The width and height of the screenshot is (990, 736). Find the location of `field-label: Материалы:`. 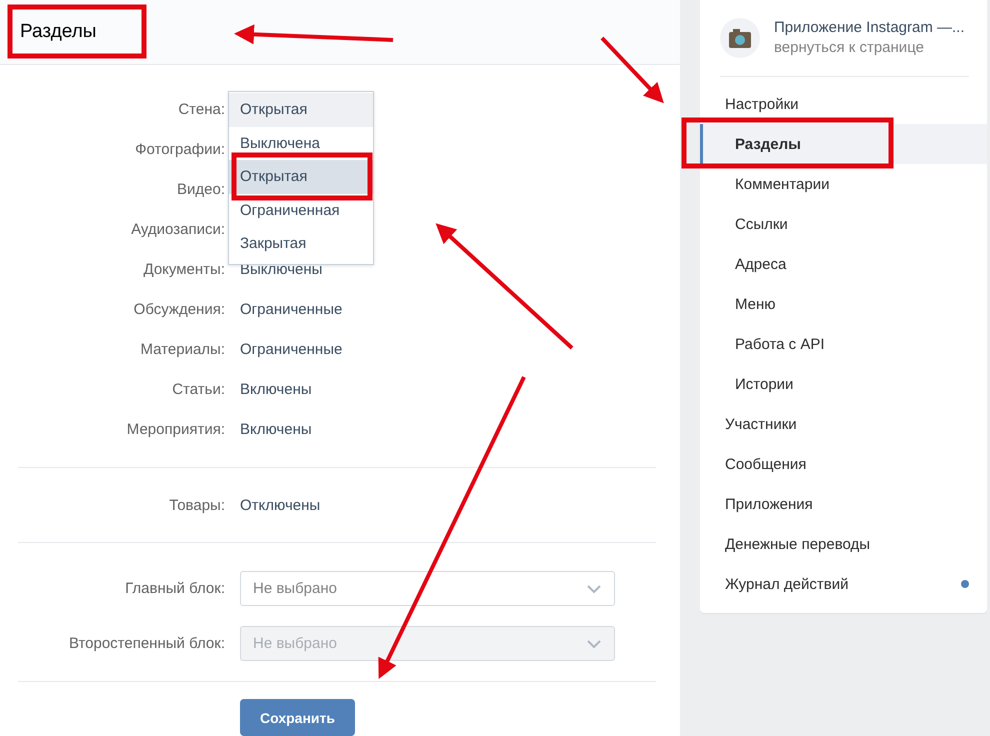

field-label: Материалы: is located at coordinates (182, 349).